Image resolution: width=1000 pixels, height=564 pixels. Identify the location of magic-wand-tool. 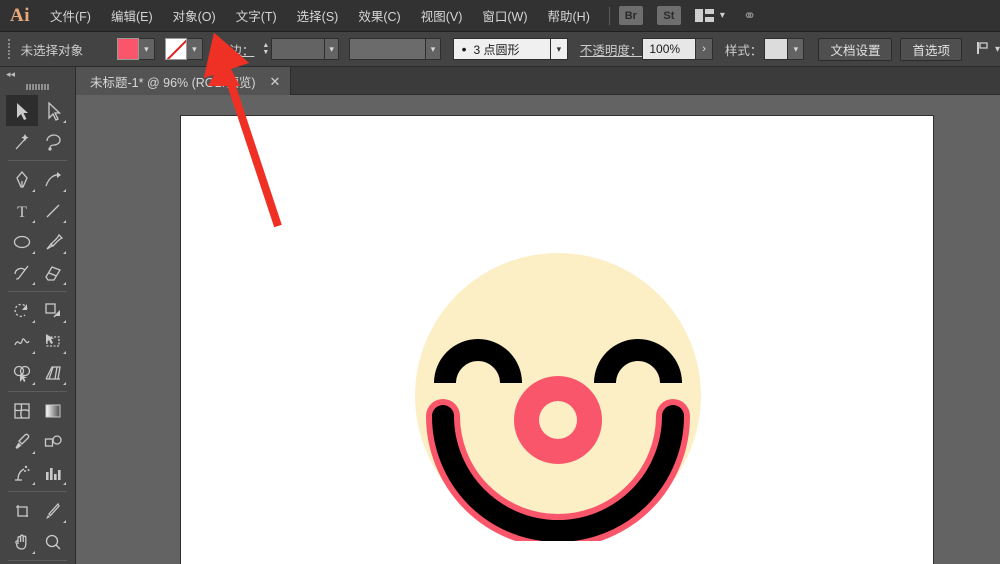
(22, 141).